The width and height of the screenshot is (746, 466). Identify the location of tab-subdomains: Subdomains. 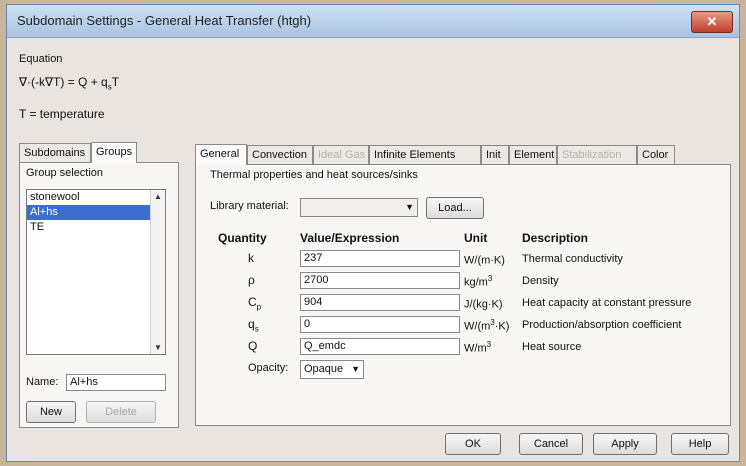
(55, 152).